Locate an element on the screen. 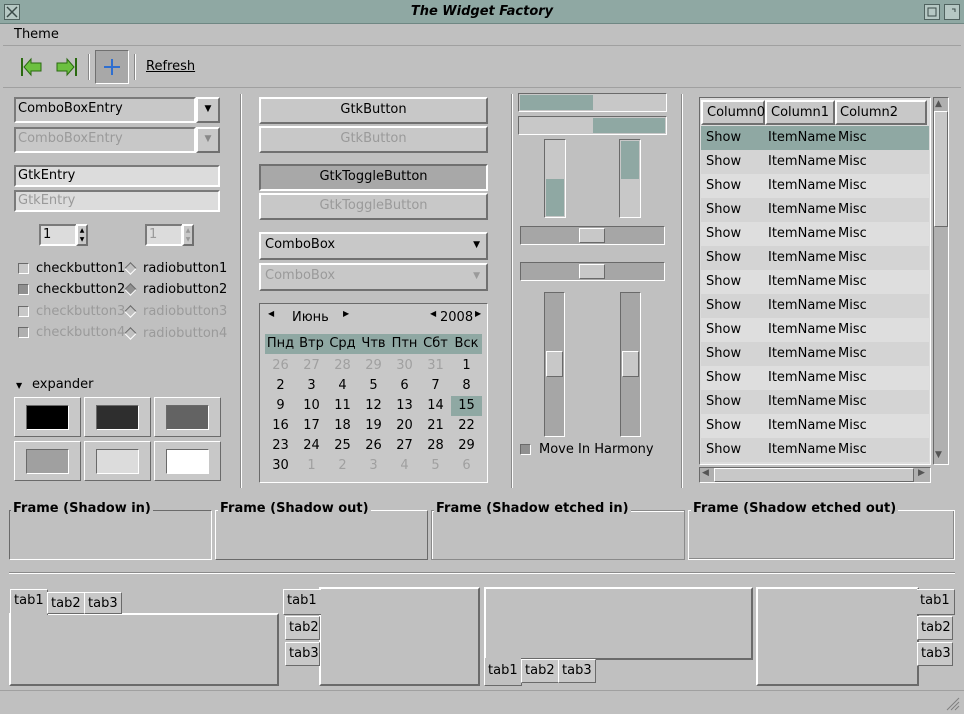 The width and height of the screenshot is (964, 714). calendar-day: 19 is located at coordinates (373, 426).